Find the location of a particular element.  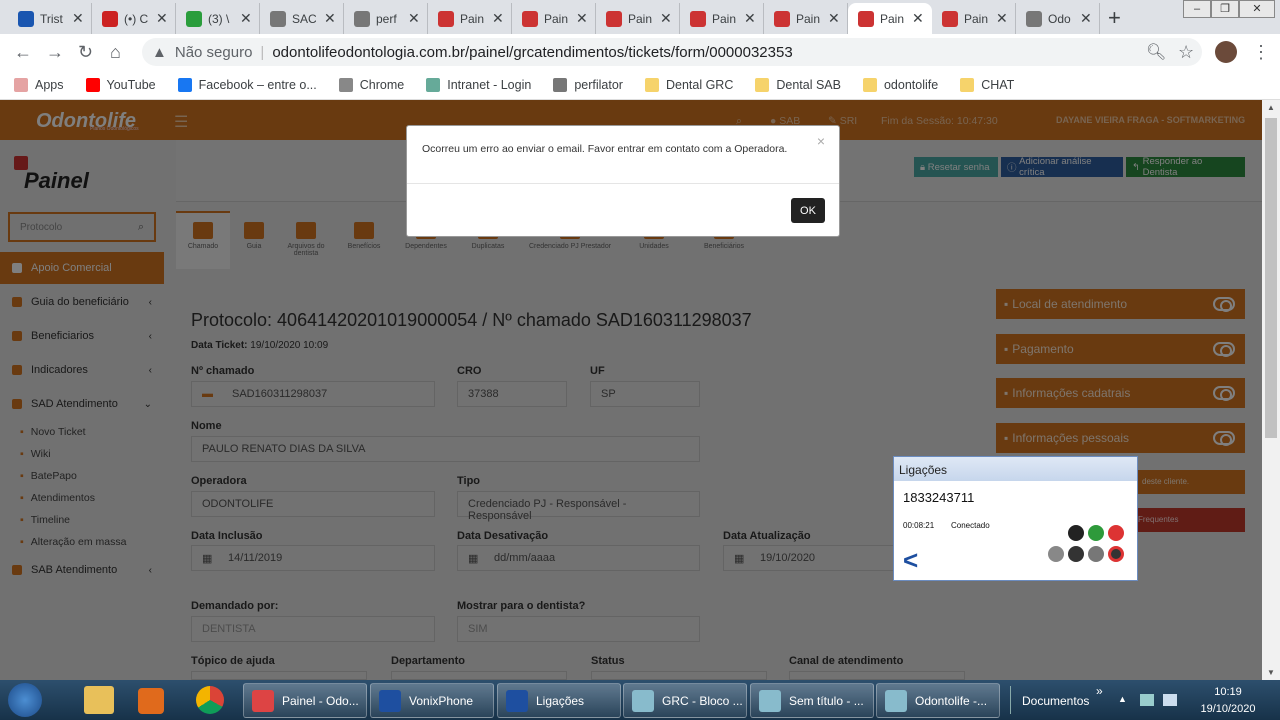

bookmark-item: Intranet - Login is located at coordinates (478, 84).